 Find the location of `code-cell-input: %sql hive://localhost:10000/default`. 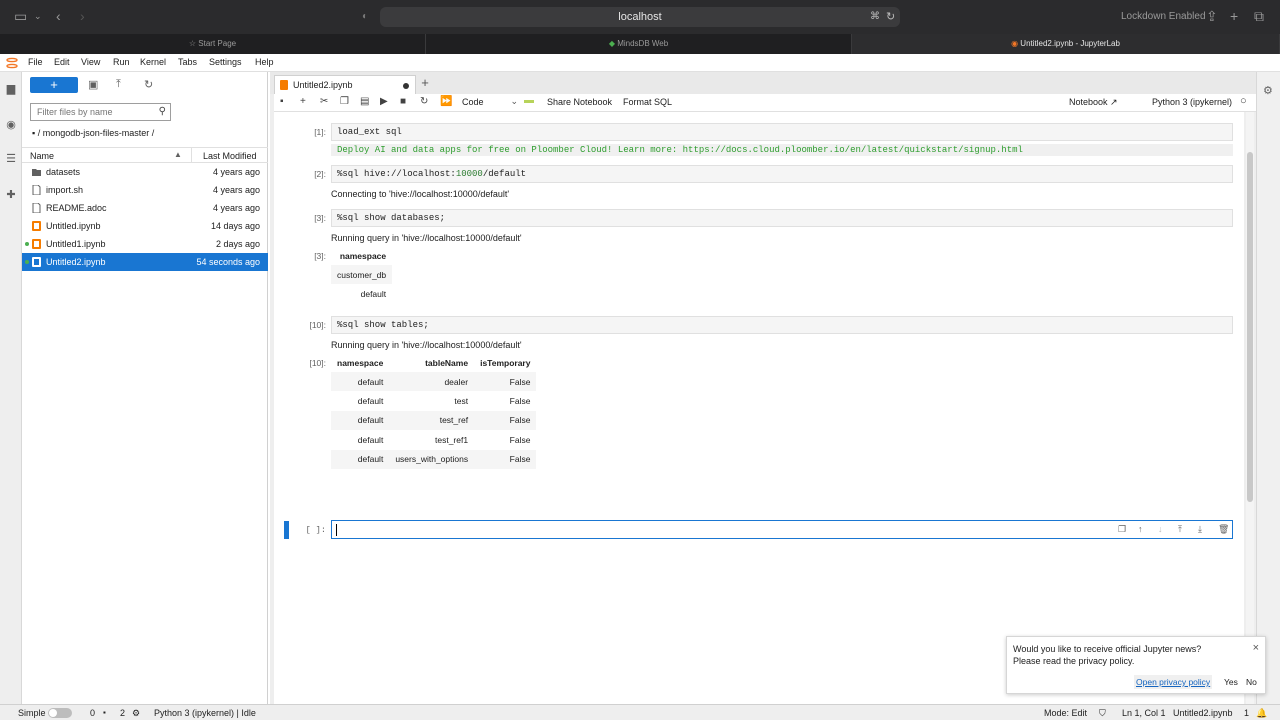

code-cell-input: %sql hive://localhost:10000/default is located at coordinates (782, 174).